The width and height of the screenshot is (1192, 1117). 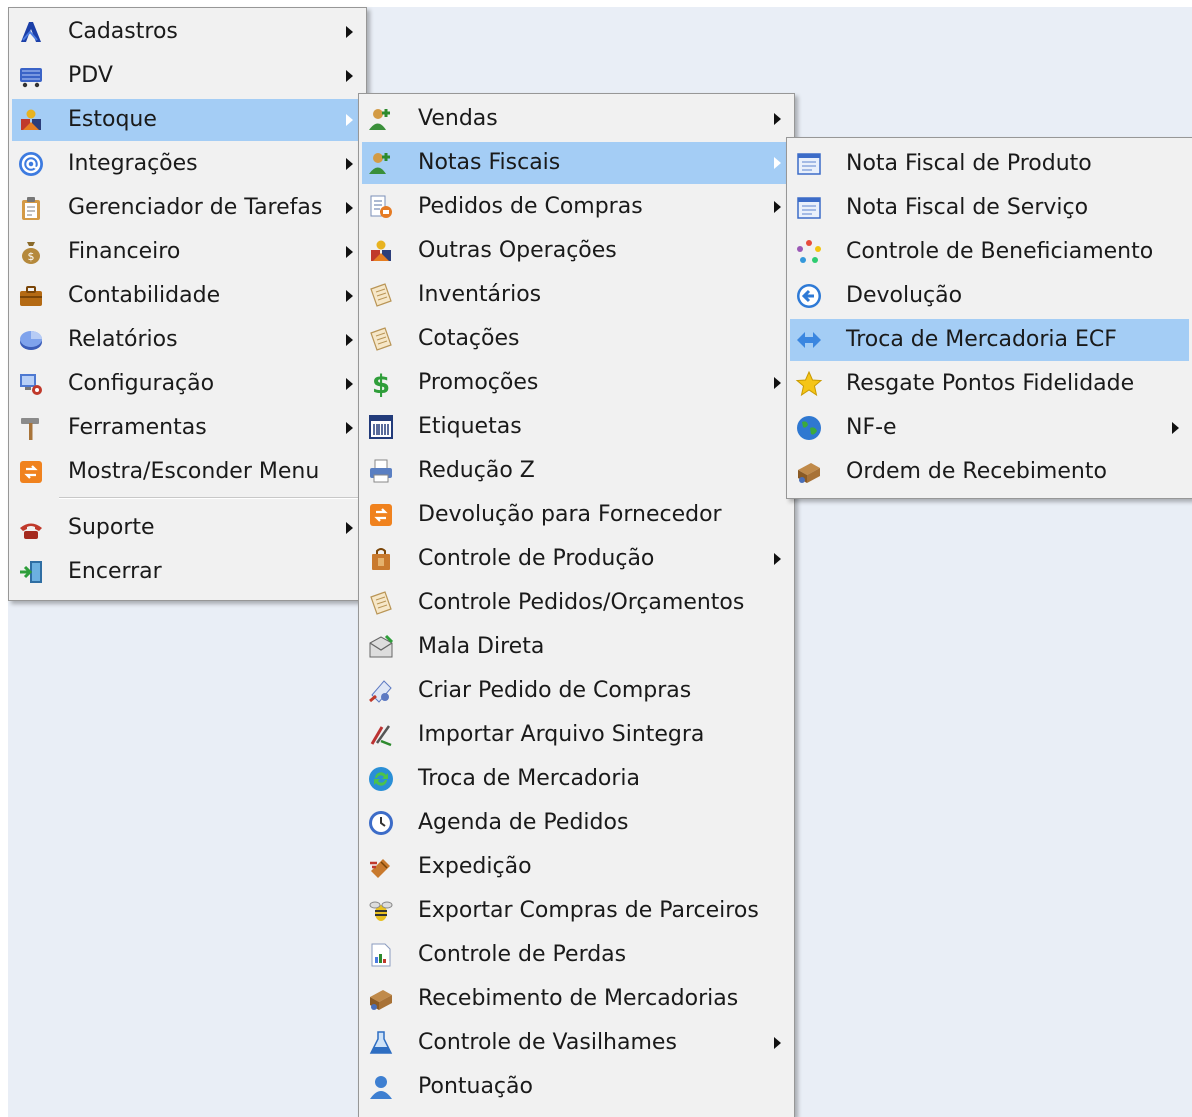 I want to click on notas-menu-item-devolucao: Devolução, so click(x=989, y=296).